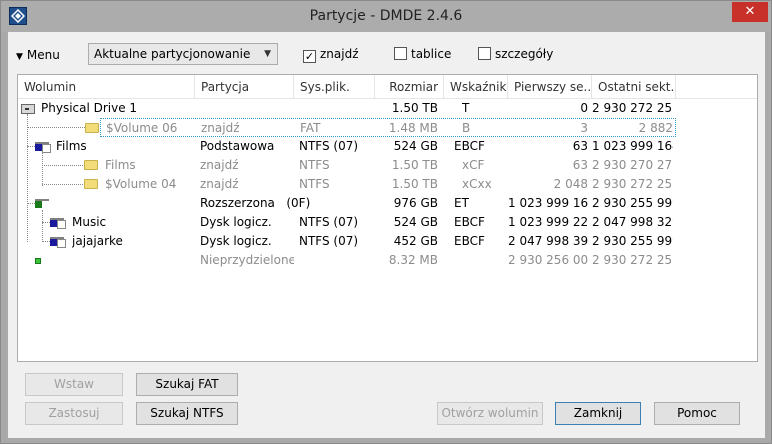  Describe the element at coordinates (632, 146) in the screenshot. I see `cell-last-sector: 1 023 999 164` at that location.